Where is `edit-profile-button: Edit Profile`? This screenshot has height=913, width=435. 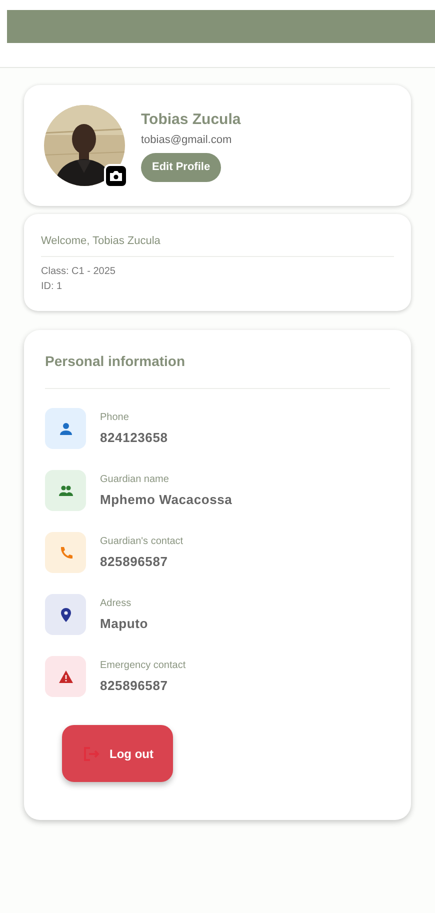
edit-profile-button: Edit Profile is located at coordinates (181, 167).